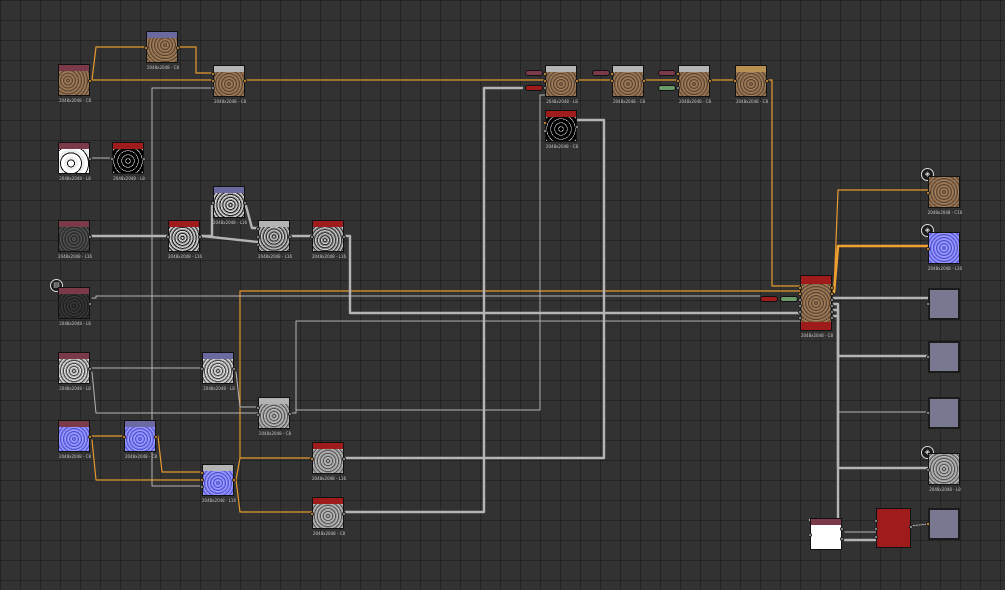 The width and height of the screenshot is (1005, 590). What do you see at coordinates (816, 306) in the screenshot?
I see `graph-node-main: 2048x2048 - C8` at bounding box center [816, 306].